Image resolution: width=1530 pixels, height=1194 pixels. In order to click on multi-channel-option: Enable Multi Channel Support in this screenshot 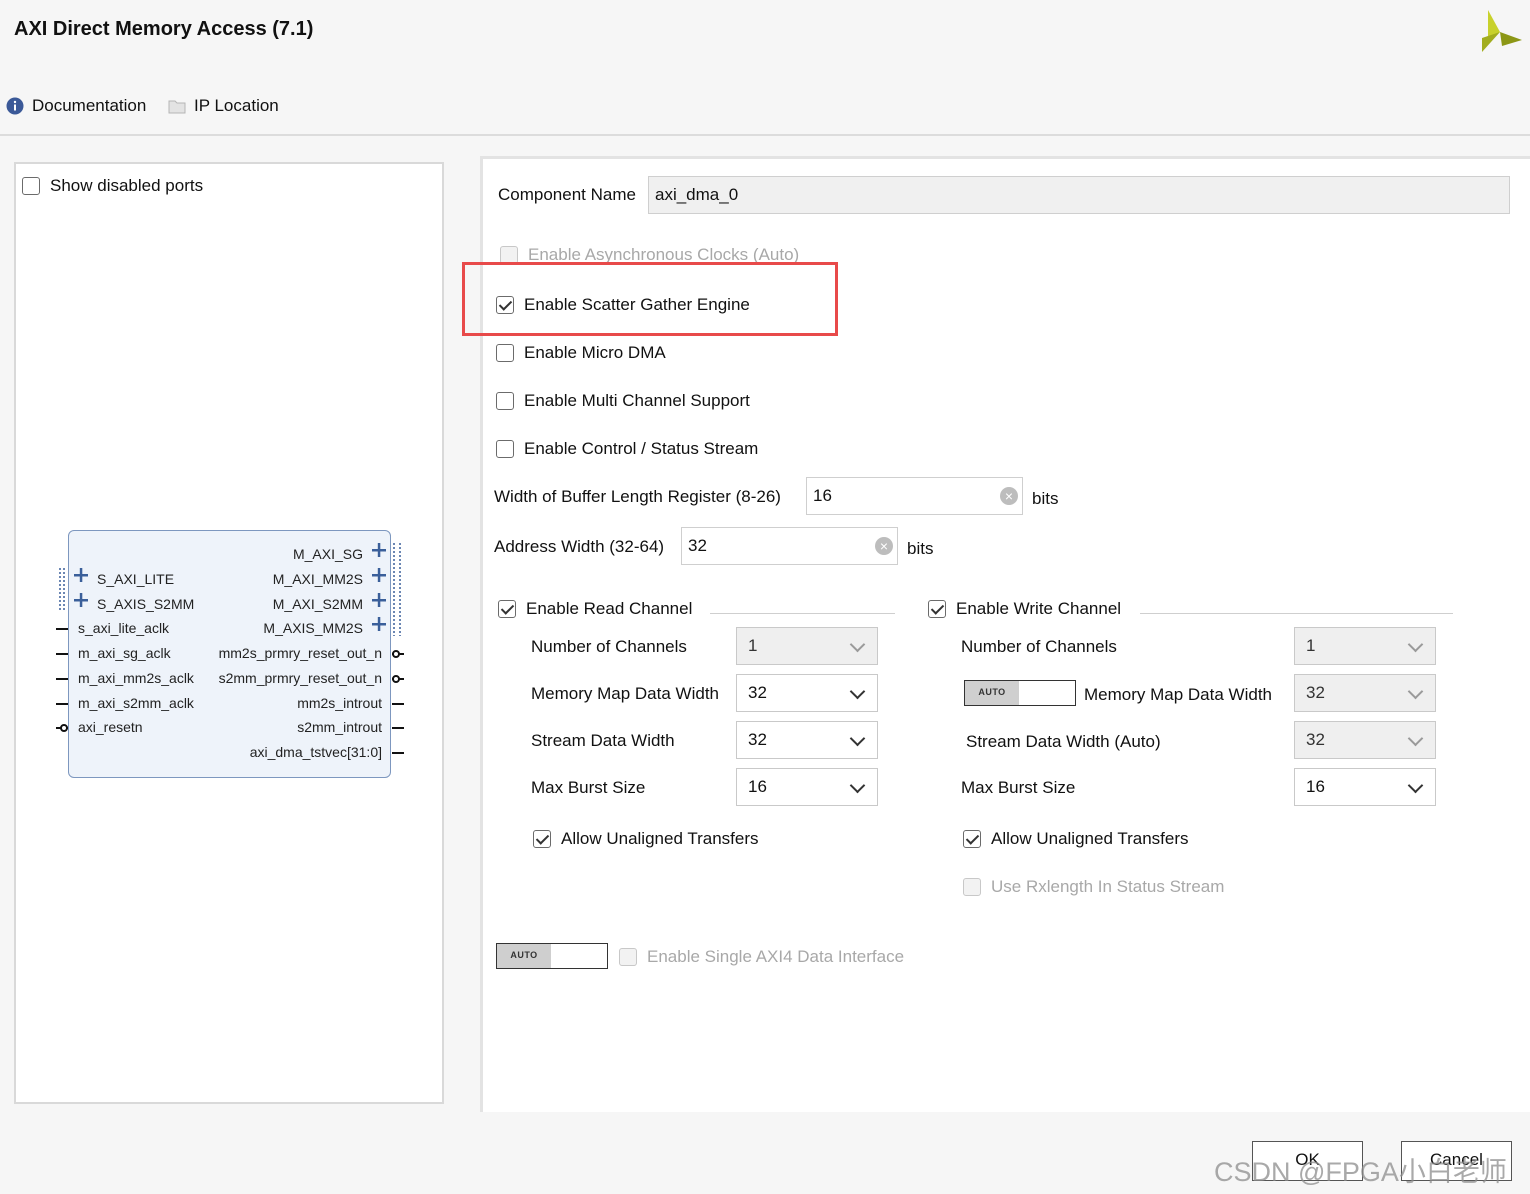, I will do `click(623, 401)`.